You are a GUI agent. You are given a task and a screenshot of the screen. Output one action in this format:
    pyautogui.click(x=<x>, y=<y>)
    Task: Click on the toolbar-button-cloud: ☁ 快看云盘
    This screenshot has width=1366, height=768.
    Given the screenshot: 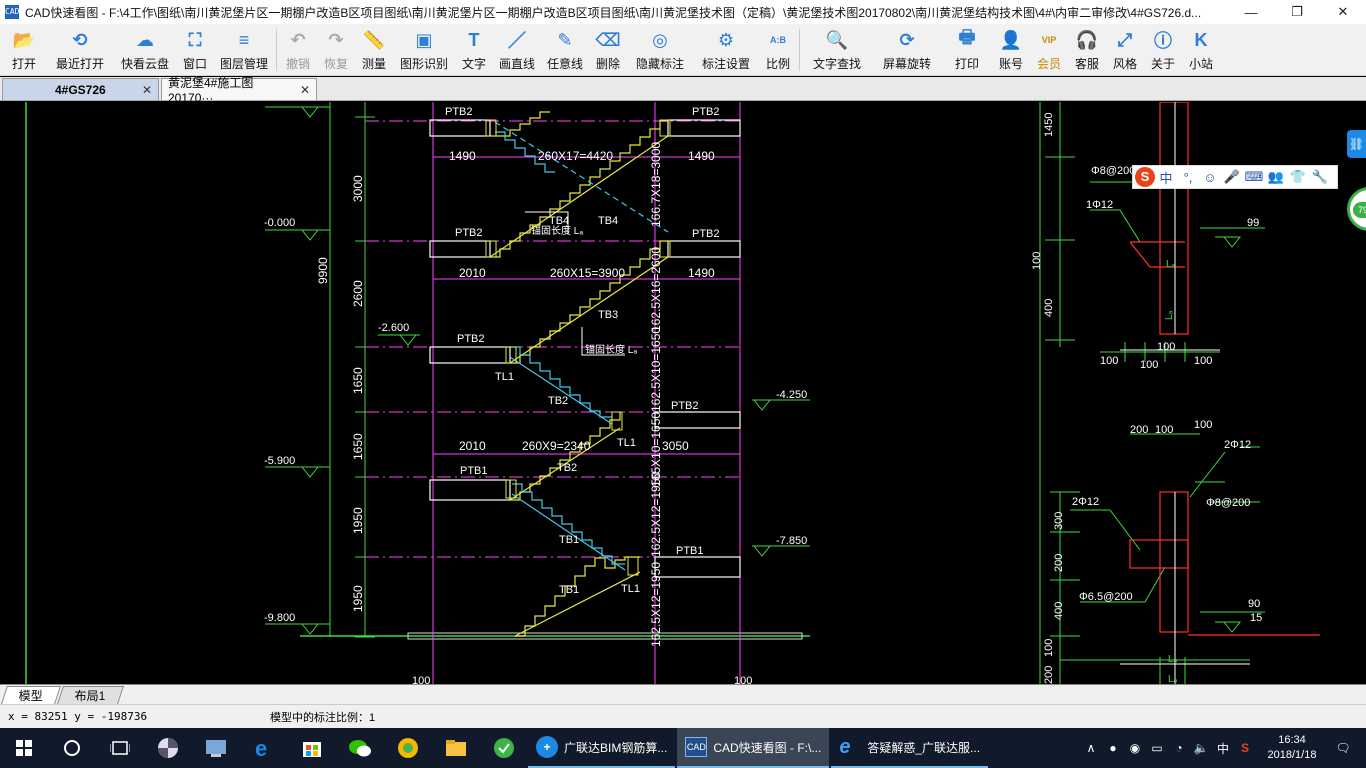 What is the action you would take?
    pyautogui.click(x=145, y=50)
    